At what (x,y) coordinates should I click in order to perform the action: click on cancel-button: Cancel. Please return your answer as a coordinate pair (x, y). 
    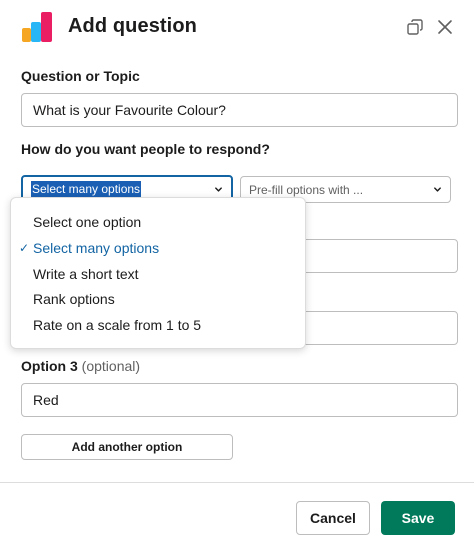
    Looking at the image, I should click on (333, 518).